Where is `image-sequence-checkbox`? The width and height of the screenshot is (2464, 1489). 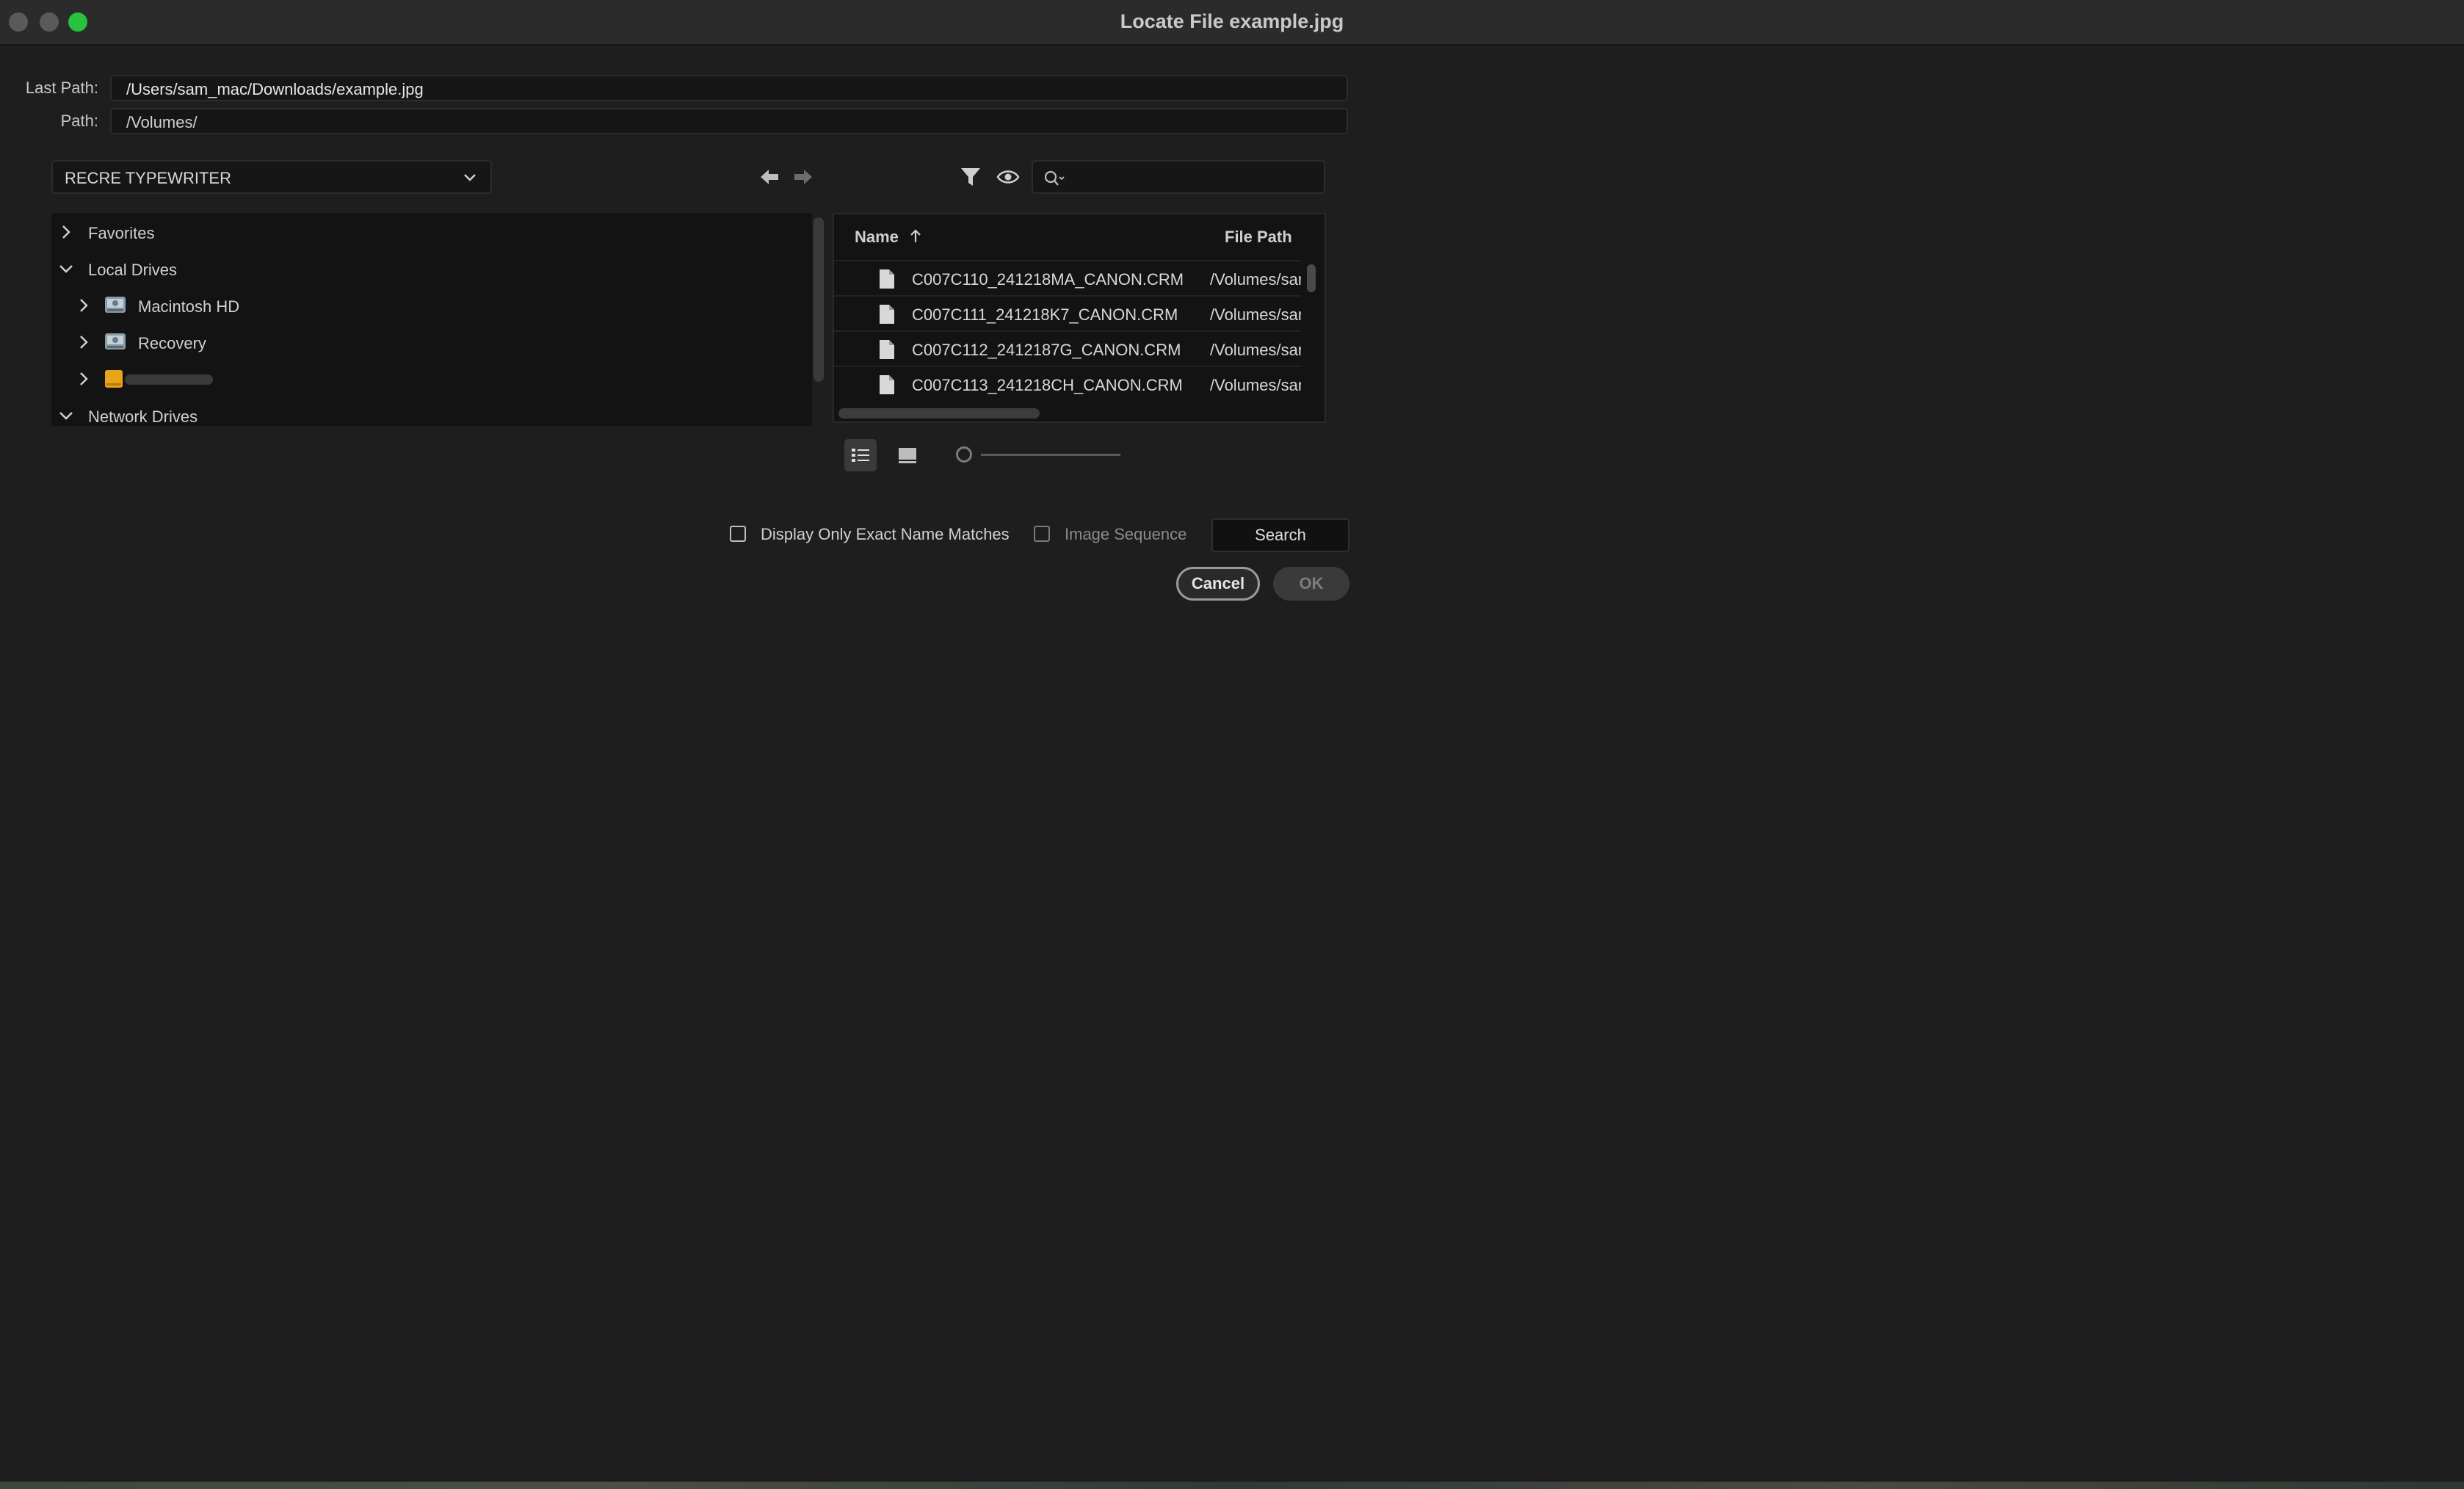 image-sequence-checkbox is located at coordinates (1042, 534).